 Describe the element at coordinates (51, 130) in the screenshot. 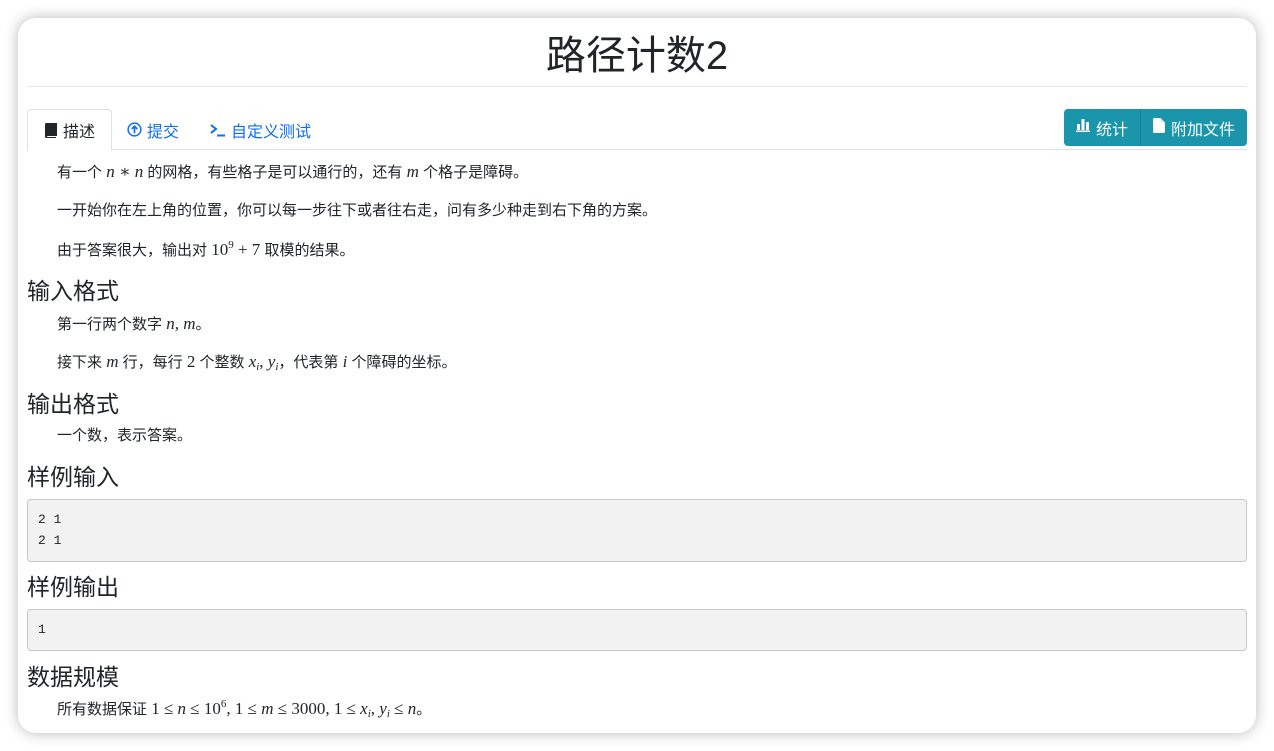

I see `book-icon` at that location.